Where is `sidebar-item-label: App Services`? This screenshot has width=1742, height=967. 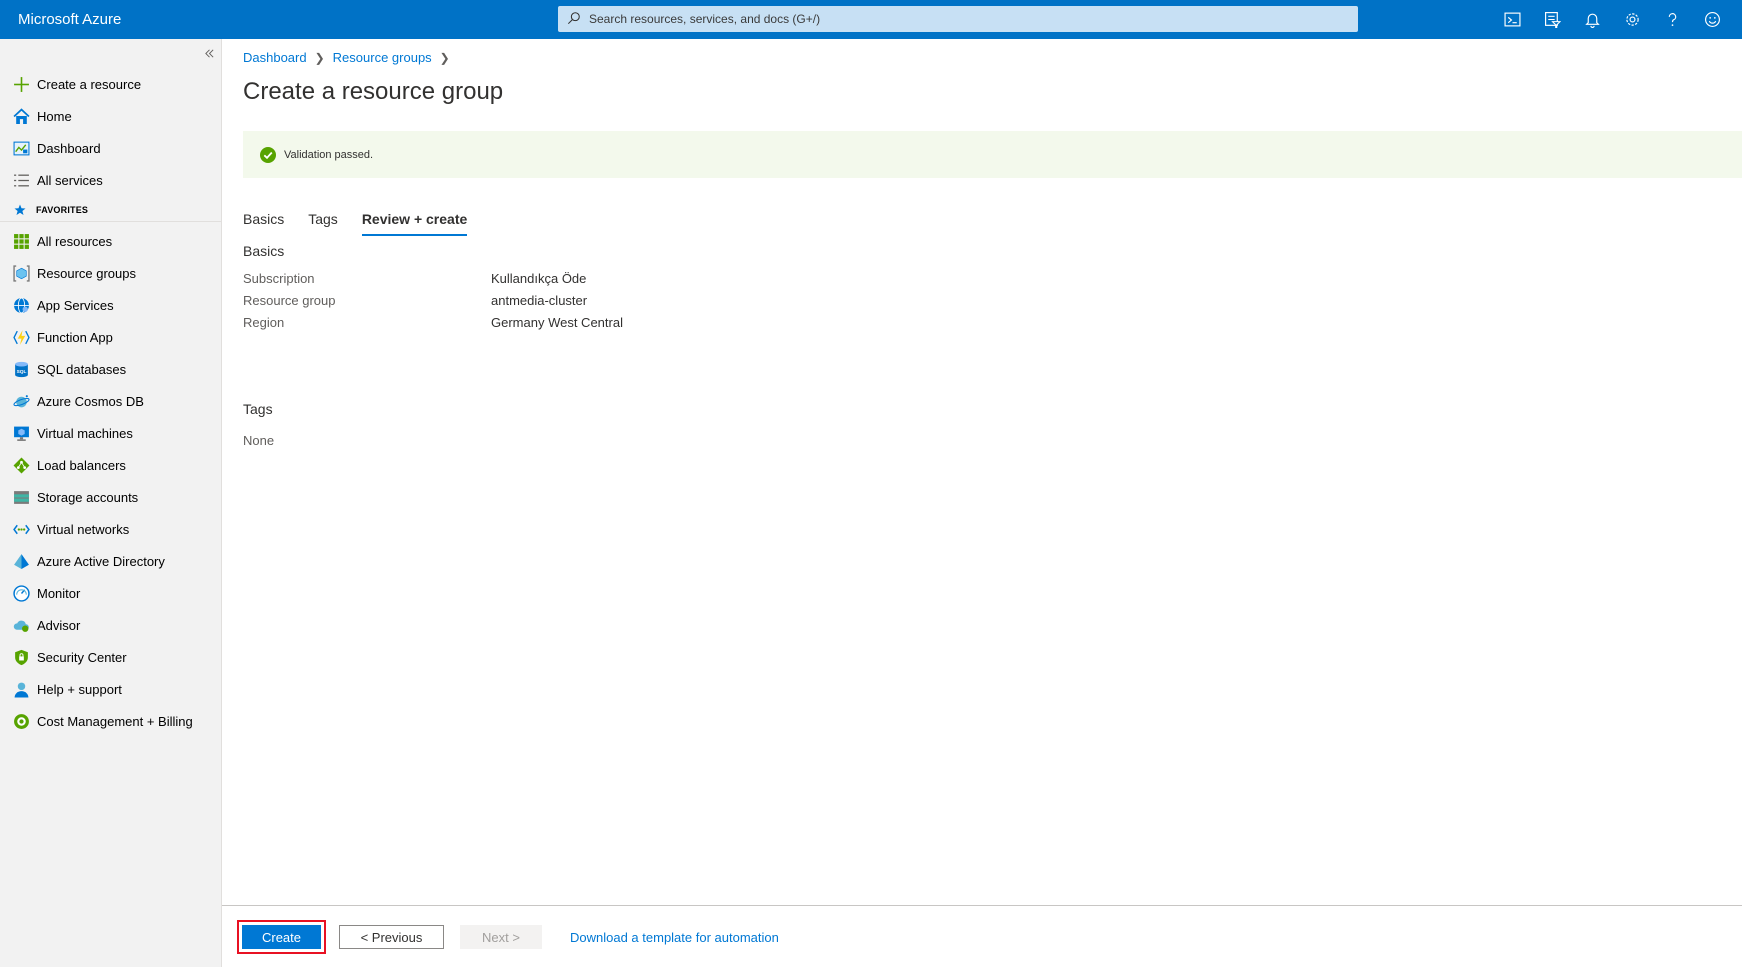 sidebar-item-label: App Services is located at coordinates (75, 305).